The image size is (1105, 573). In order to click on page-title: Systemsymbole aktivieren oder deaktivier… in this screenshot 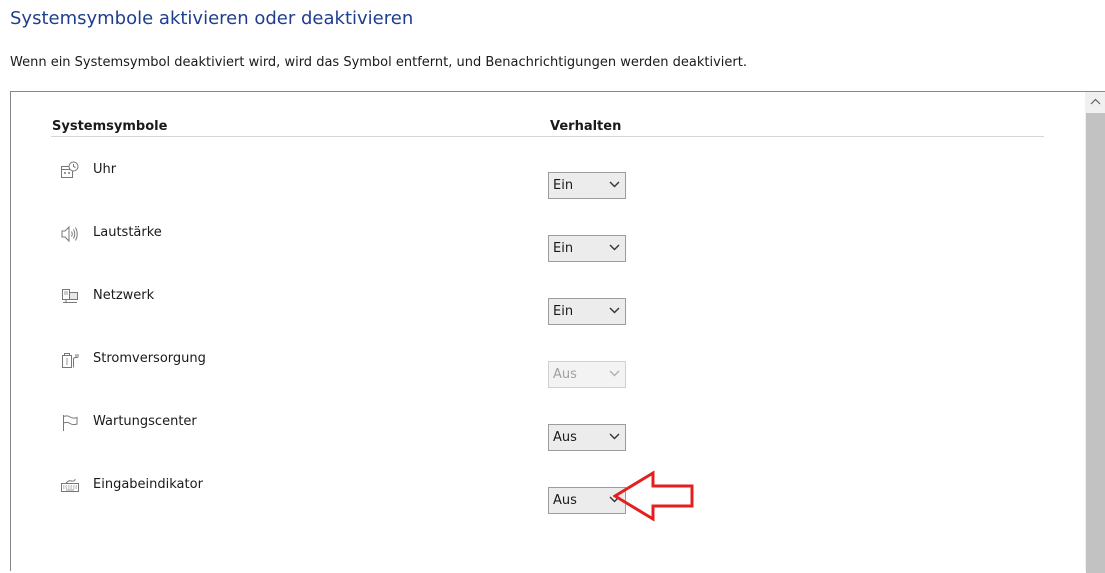, I will do `click(212, 18)`.